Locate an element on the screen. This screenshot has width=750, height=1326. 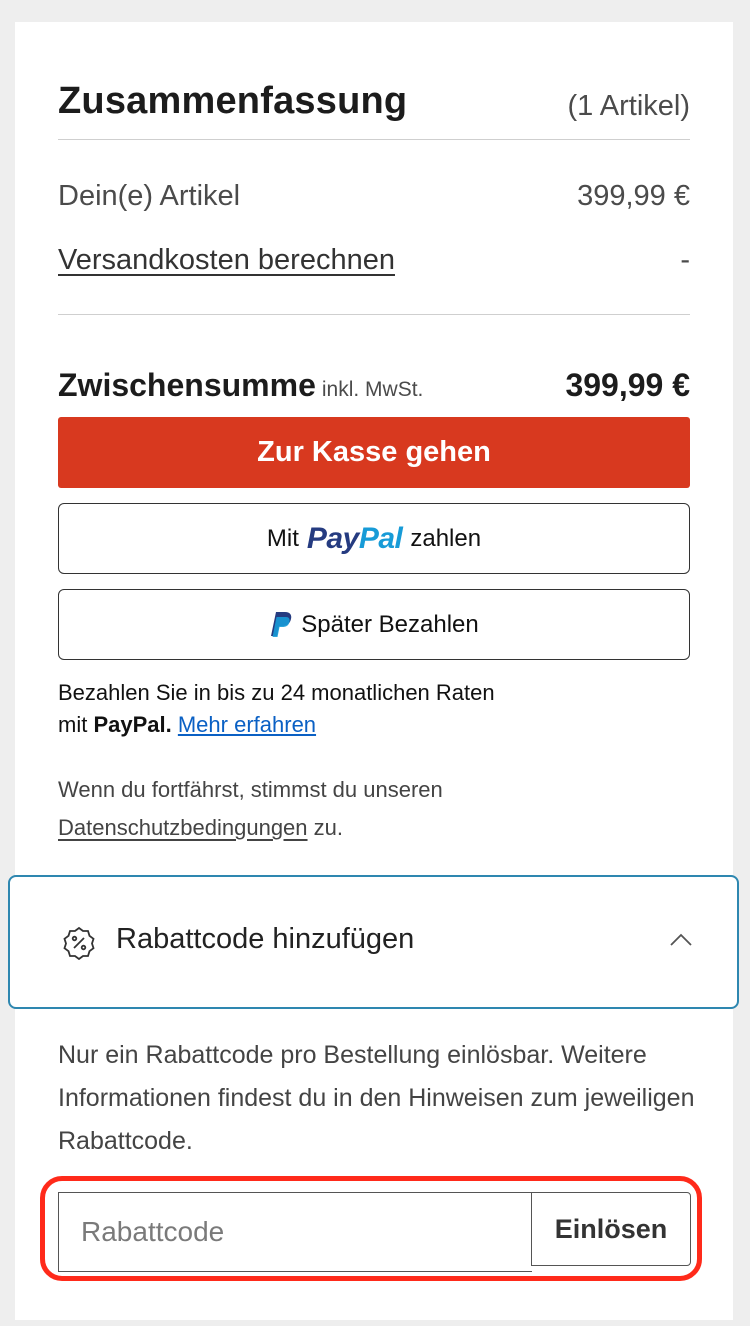
subtotal-value: 399,99 € is located at coordinates (627, 385).